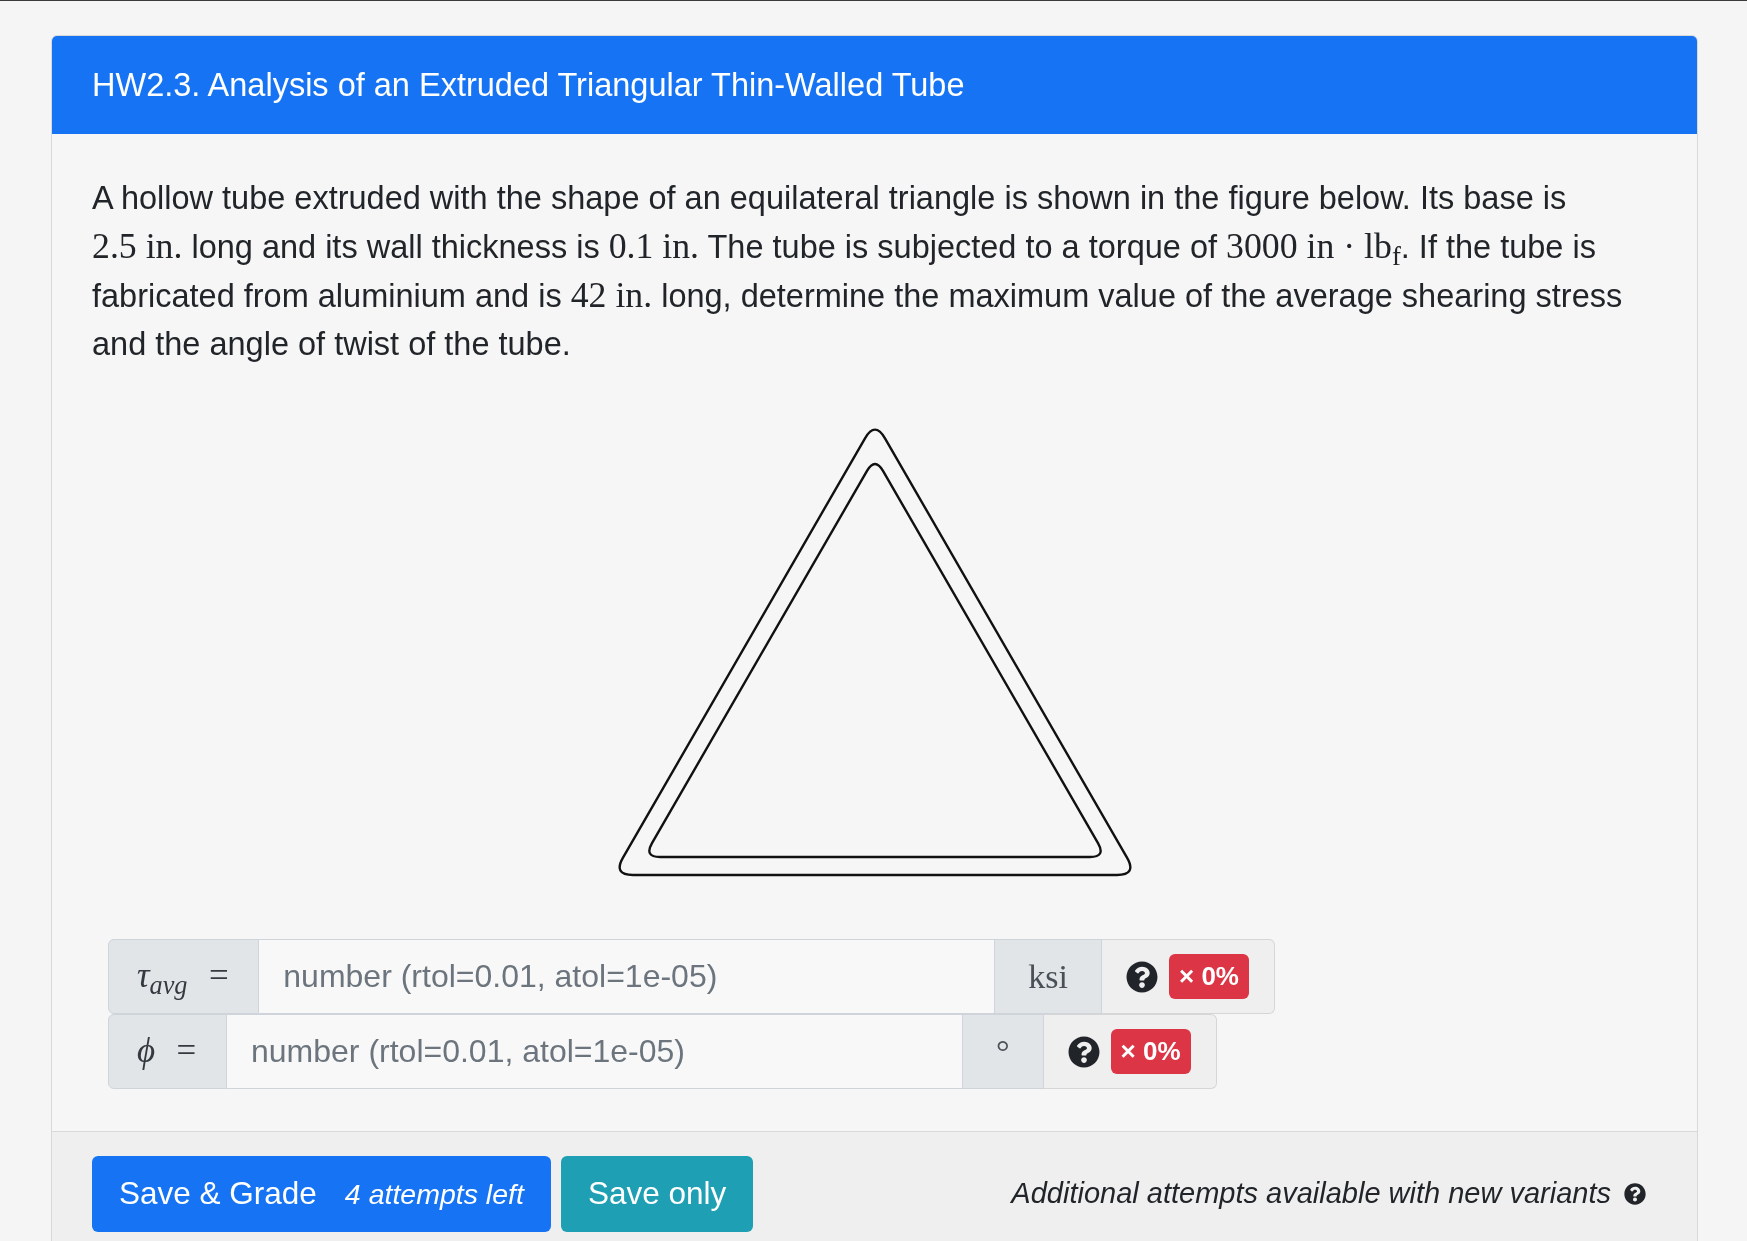 The height and width of the screenshot is (1241, 1747). I want to click on problem-statement: A hollow tube extruded with the shape of an equilateral triangle is shown in the figure below. Its base is 2.5 in. long and its wall thickness is 0.1 in. The tube is subjected to a torque of 3000 in · lb$_{f}$. If the tube is fabricated from aluminium and is 42 in. long, determine the maximum value of the average shearing stress and the angle of twist of the tube., so click(858, 271).